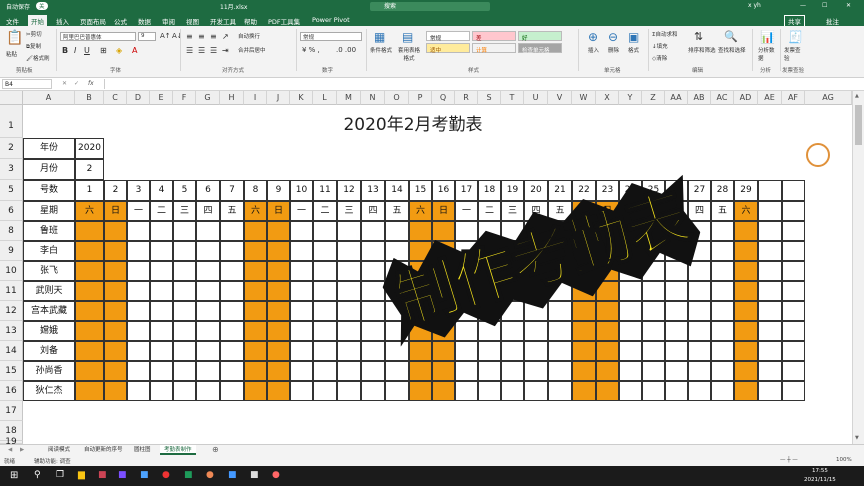  What do you see at coordinates (665, 34) in the screenshot?
I see `autosum-button: Σ自动求和` at bounding box center [665, 34].